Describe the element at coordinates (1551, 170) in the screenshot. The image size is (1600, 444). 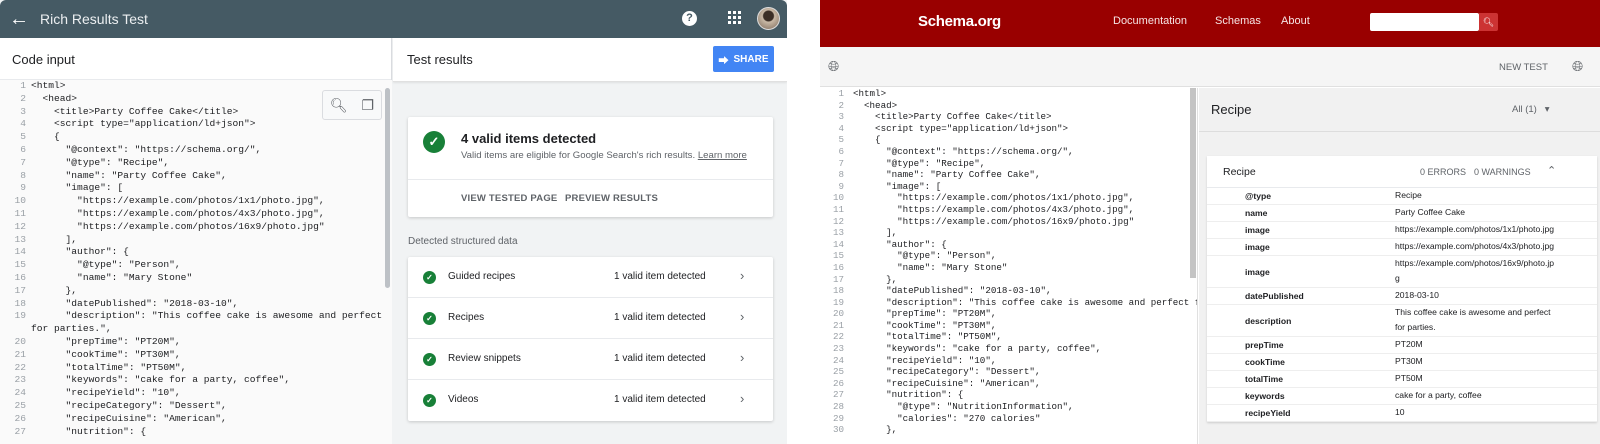
I see `chevron-up-icon: ⌃` at that location.